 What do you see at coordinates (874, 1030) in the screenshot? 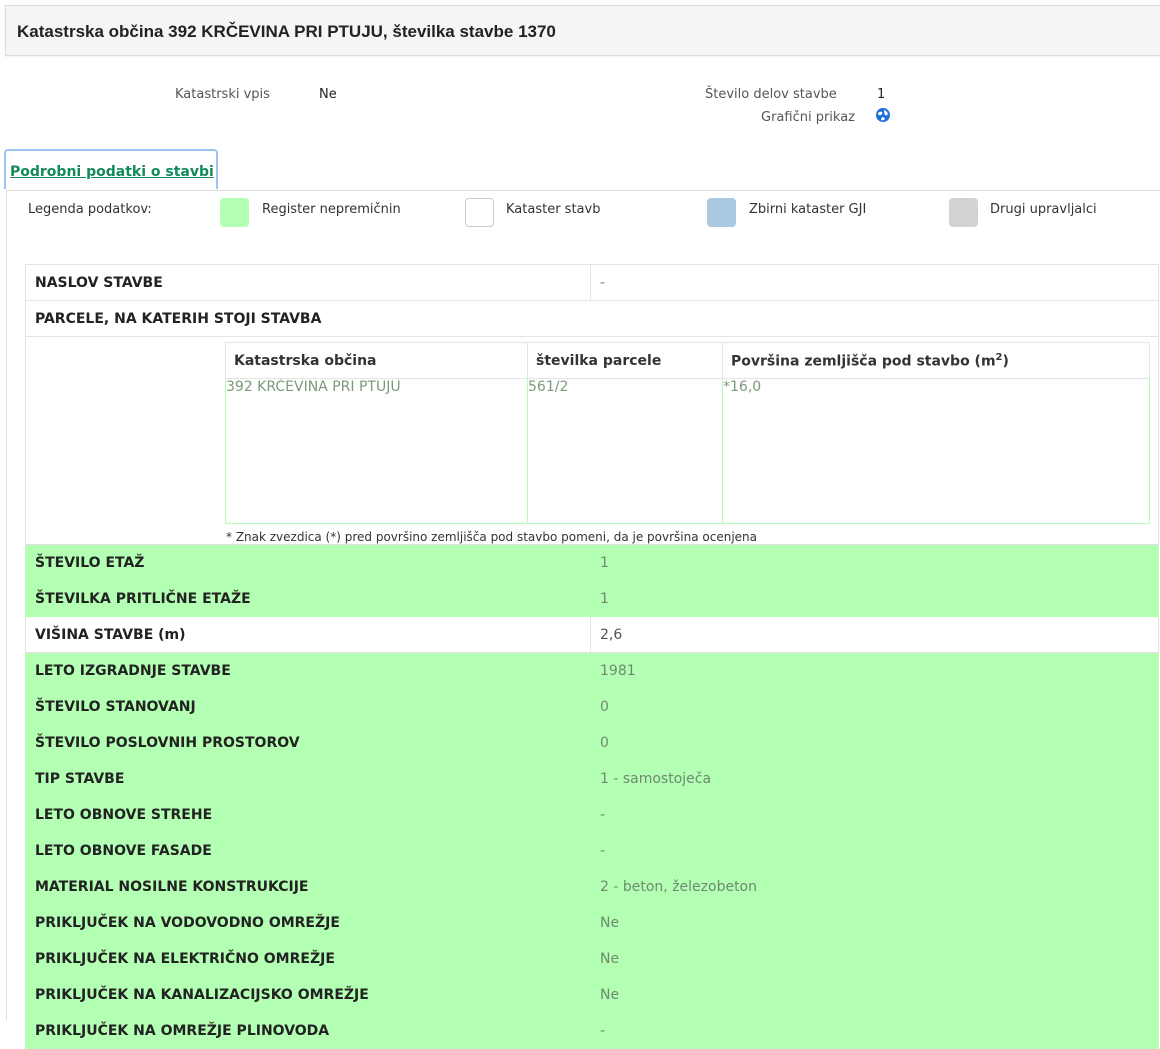
I see `plinovod-value: -` at bounding box center [874, 1030].